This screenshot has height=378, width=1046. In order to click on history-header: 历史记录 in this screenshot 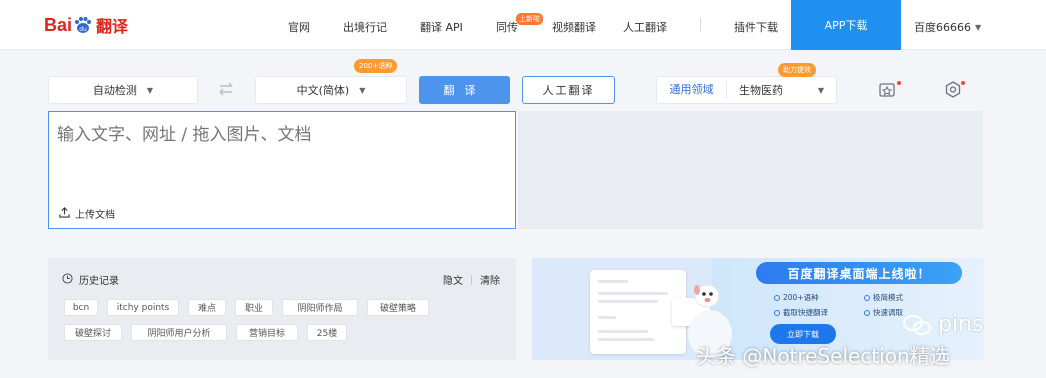, I will do `click(90, 279)`.